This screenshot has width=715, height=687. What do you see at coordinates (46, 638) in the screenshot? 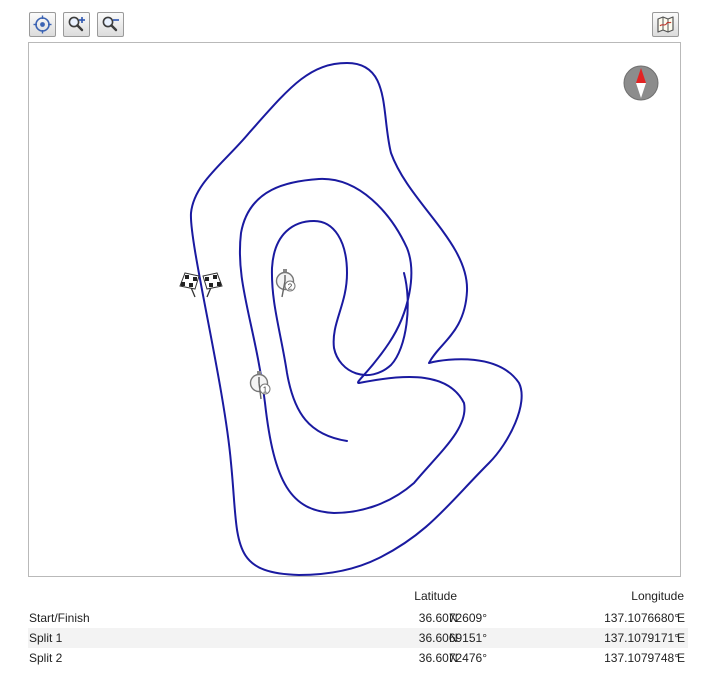
I see `point-name: Split 1` at bounding box center [46, 638].